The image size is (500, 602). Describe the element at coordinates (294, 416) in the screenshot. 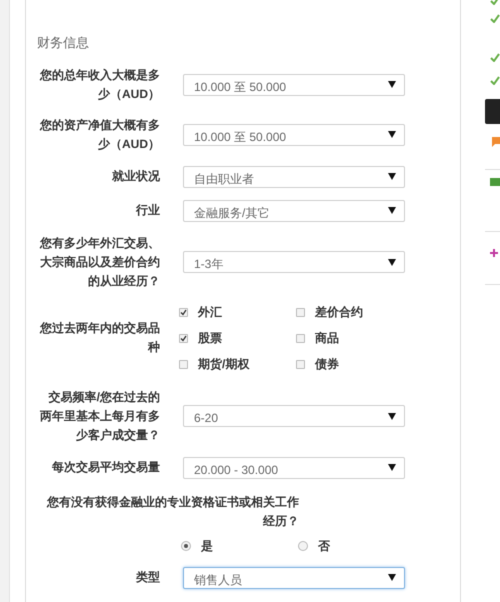

I see `dropdown: 6-20` at that location.